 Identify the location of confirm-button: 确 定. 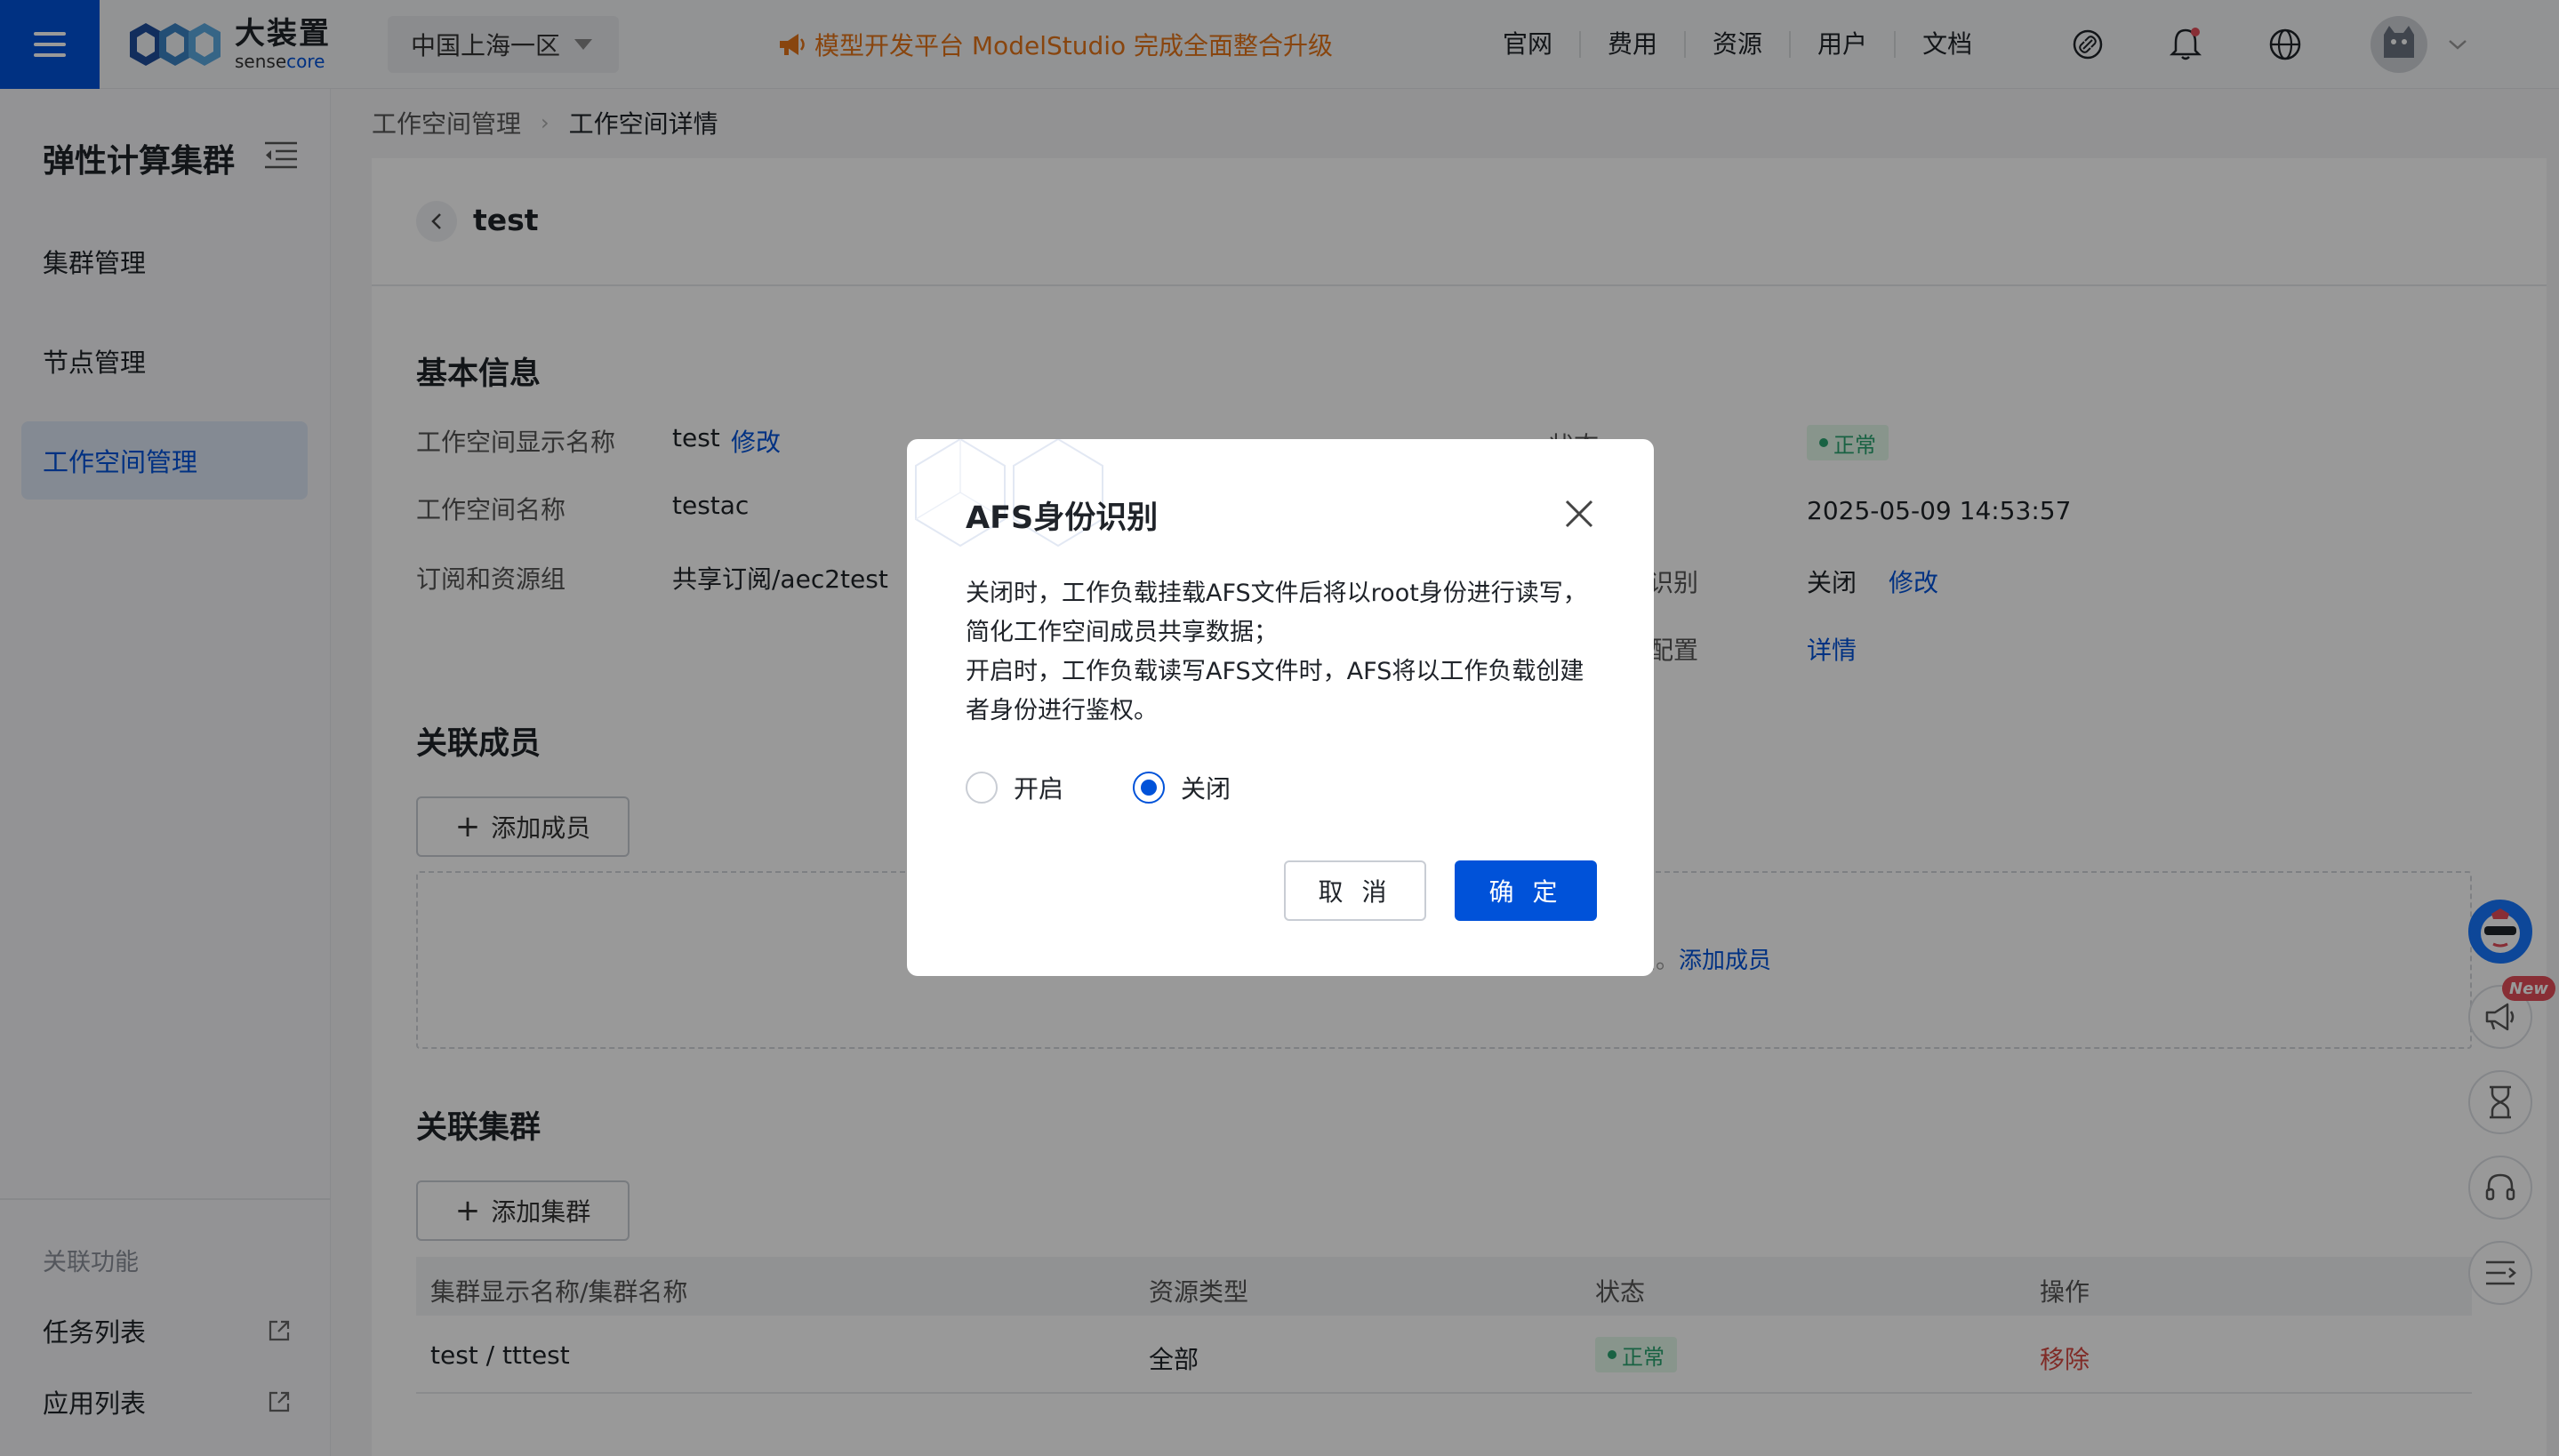
(1526, 890).